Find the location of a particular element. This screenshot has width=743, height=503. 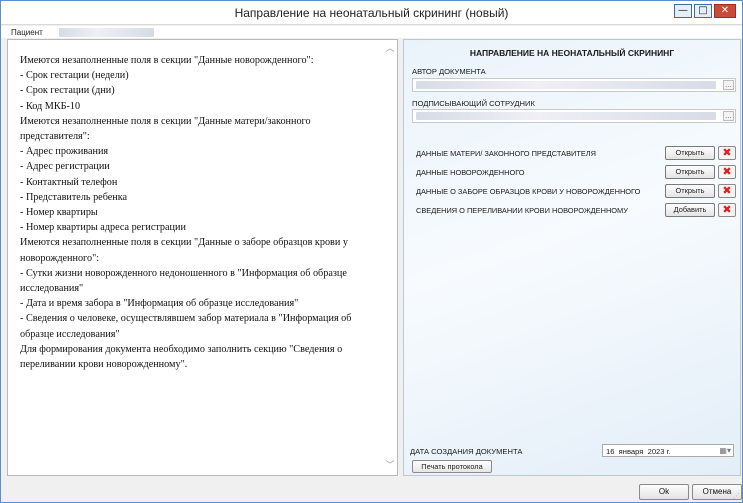

message-line: - Адрес проживания is located at coordinates (64, 152).